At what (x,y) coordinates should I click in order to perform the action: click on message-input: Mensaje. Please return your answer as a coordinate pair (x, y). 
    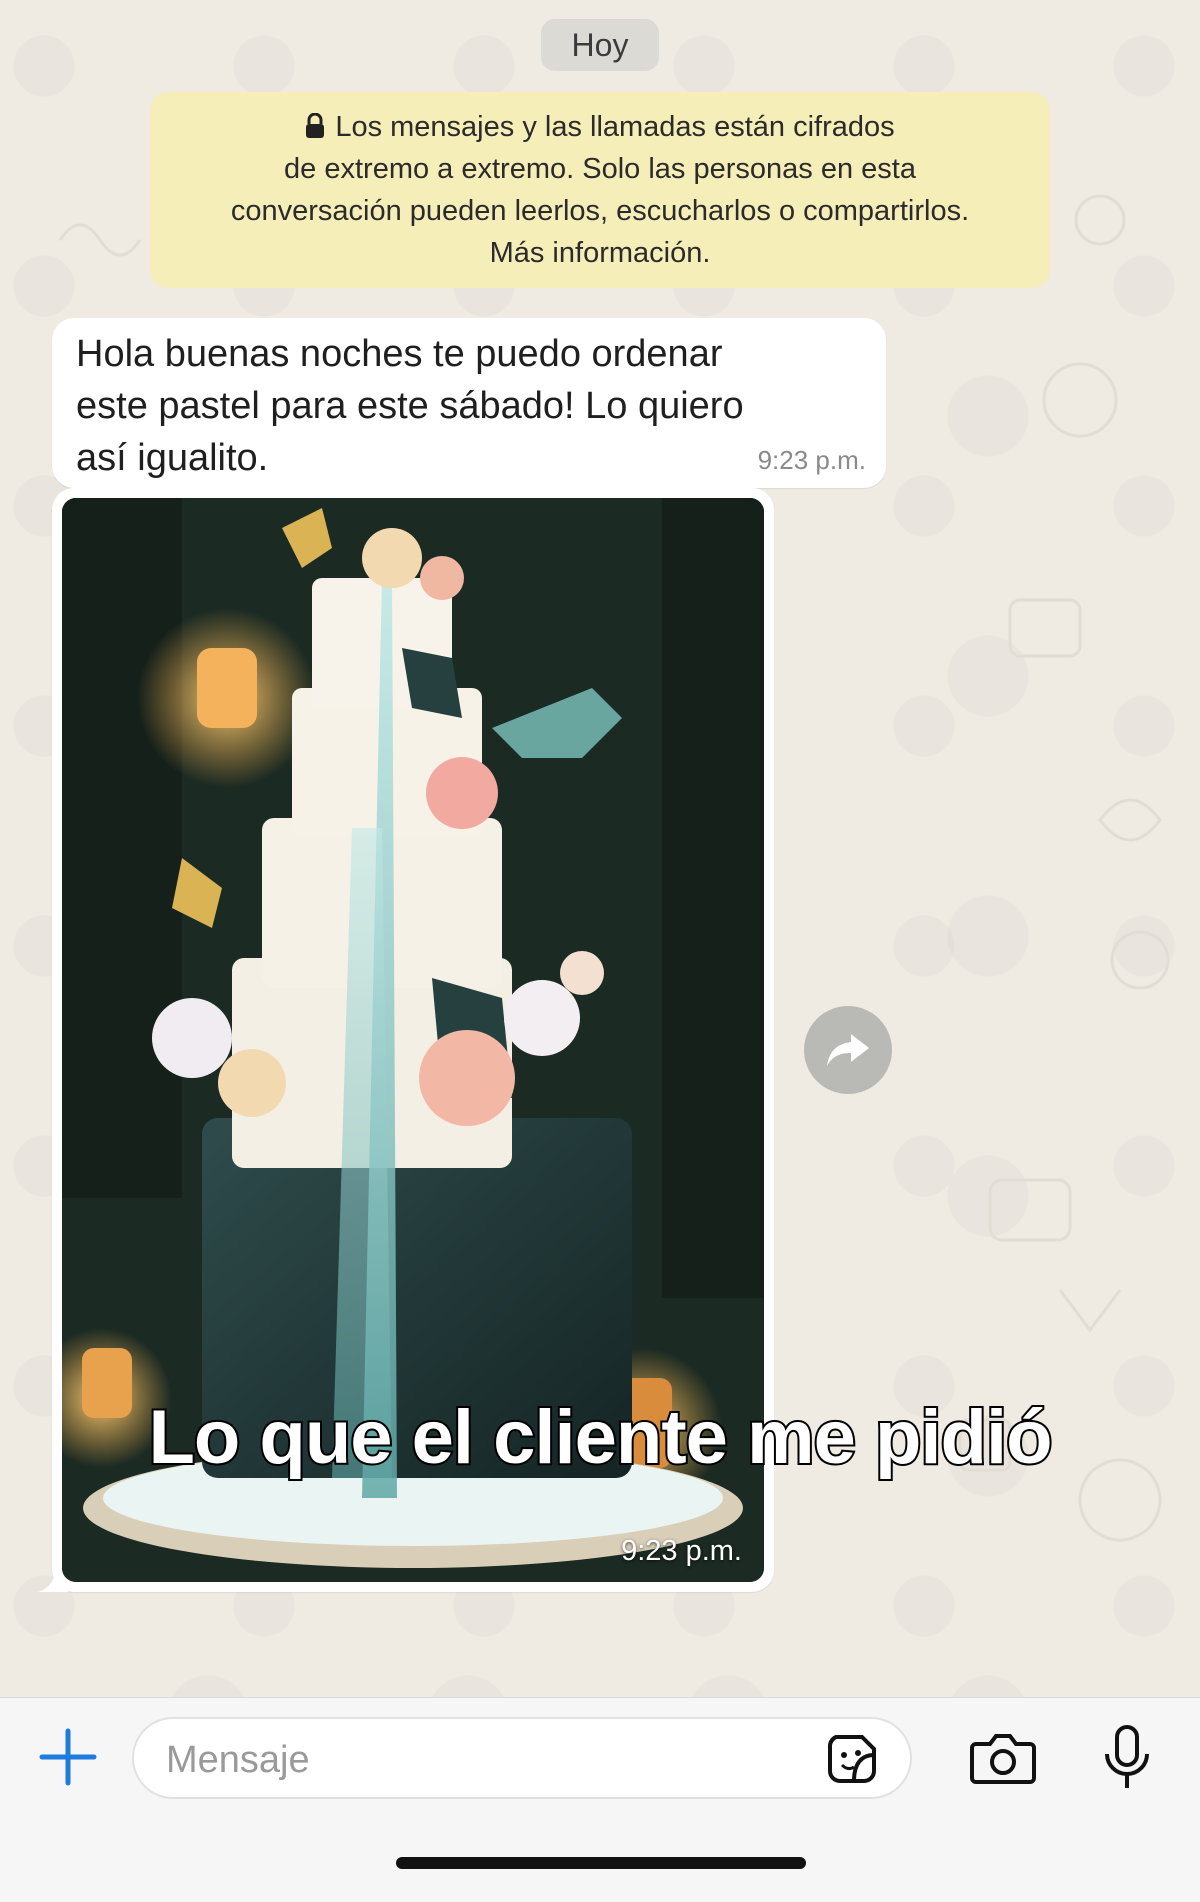
    Looking at the image, I should click on (522, 1758).